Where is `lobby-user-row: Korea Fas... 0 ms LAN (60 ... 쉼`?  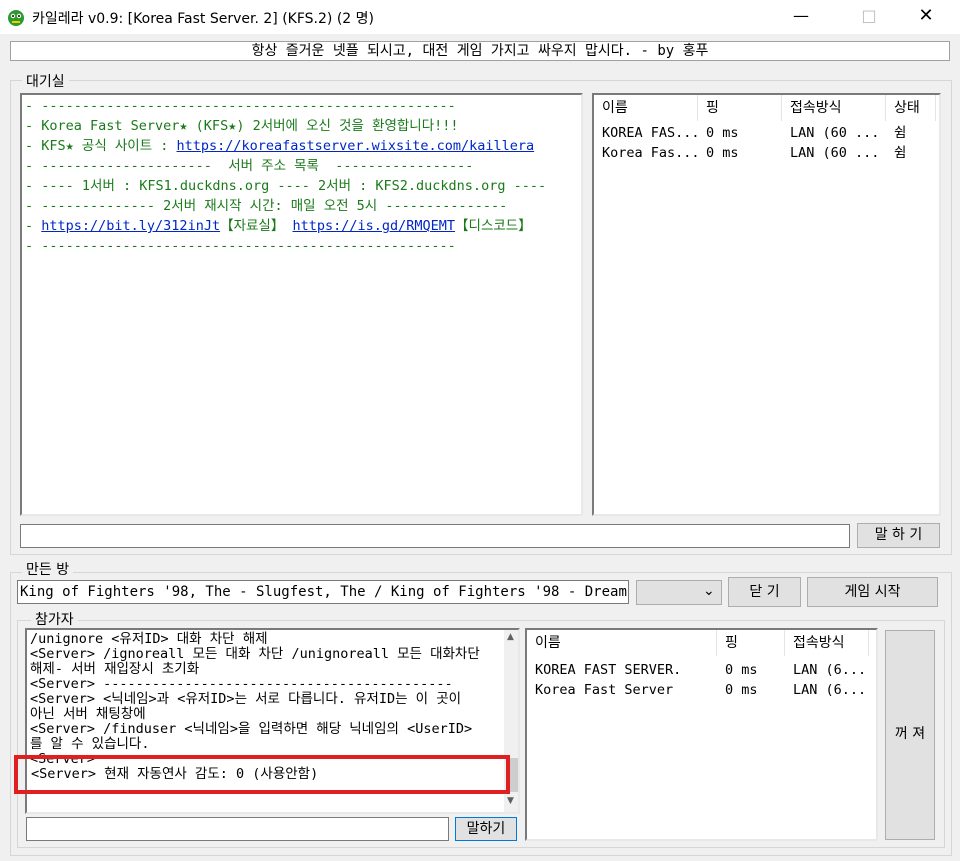
lobby-user-row: Korea Fas... 0 ms LAN (60 ... 쉼 is located at coordinates (765, 153).